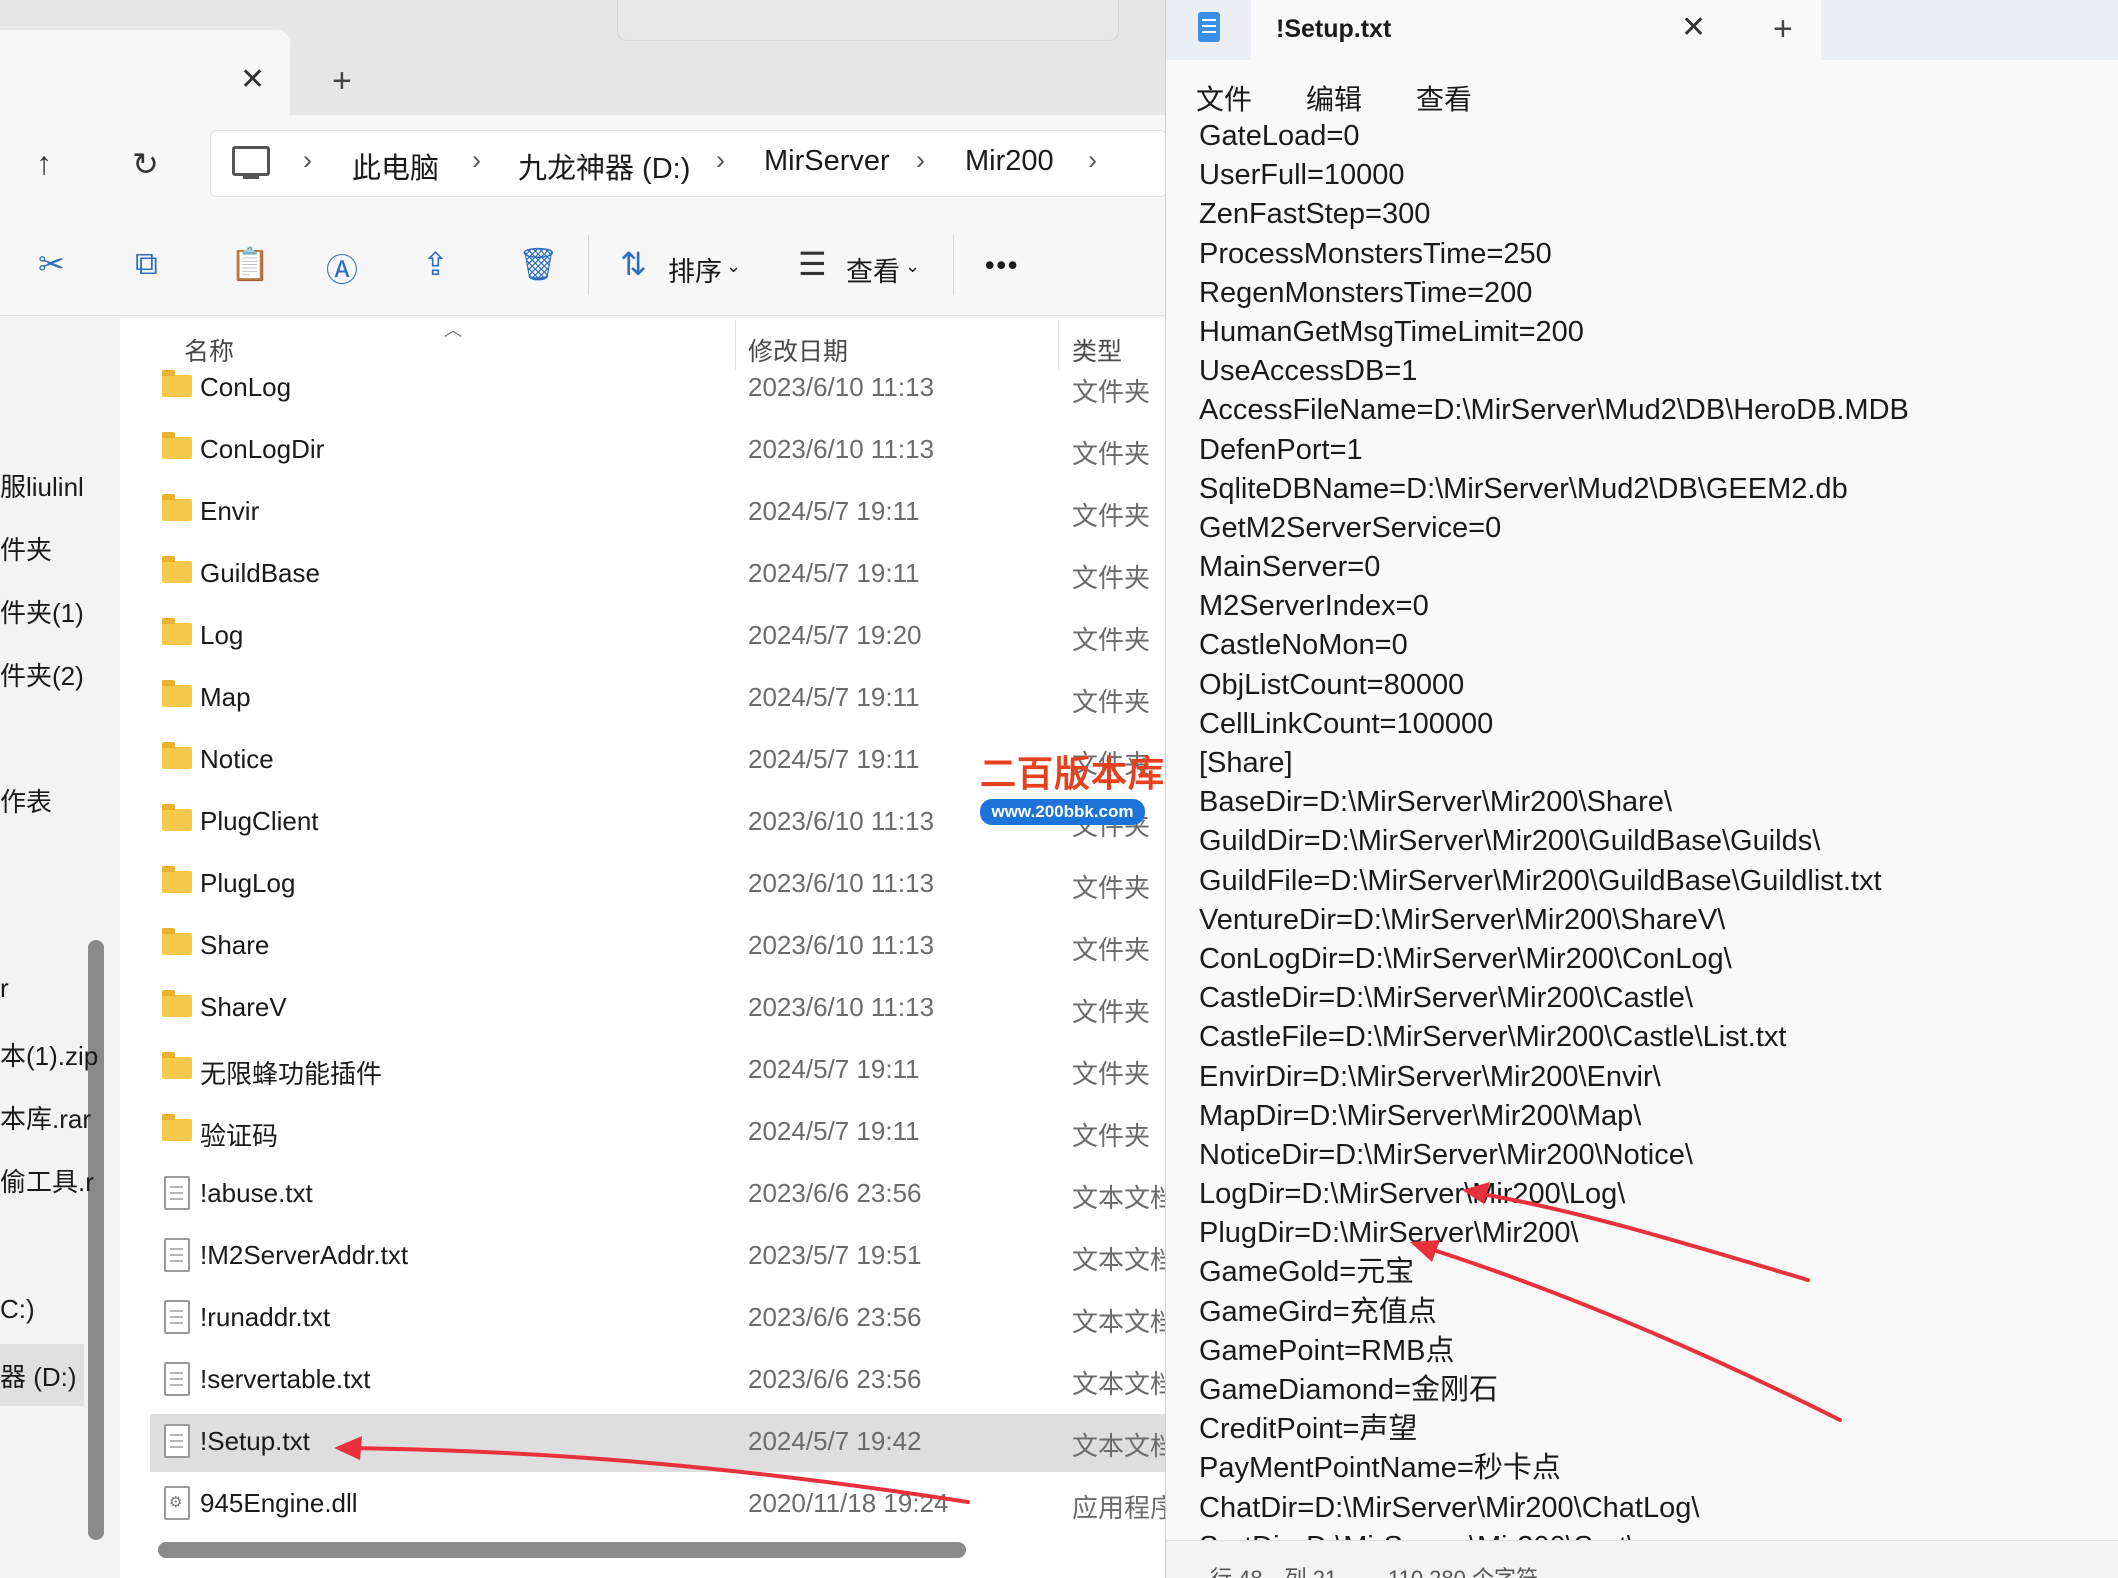  Describe the element at coordinates (1554, 1468) in the screenshot. I see `text-line: PayMentPointName=秒卡点` at that location.